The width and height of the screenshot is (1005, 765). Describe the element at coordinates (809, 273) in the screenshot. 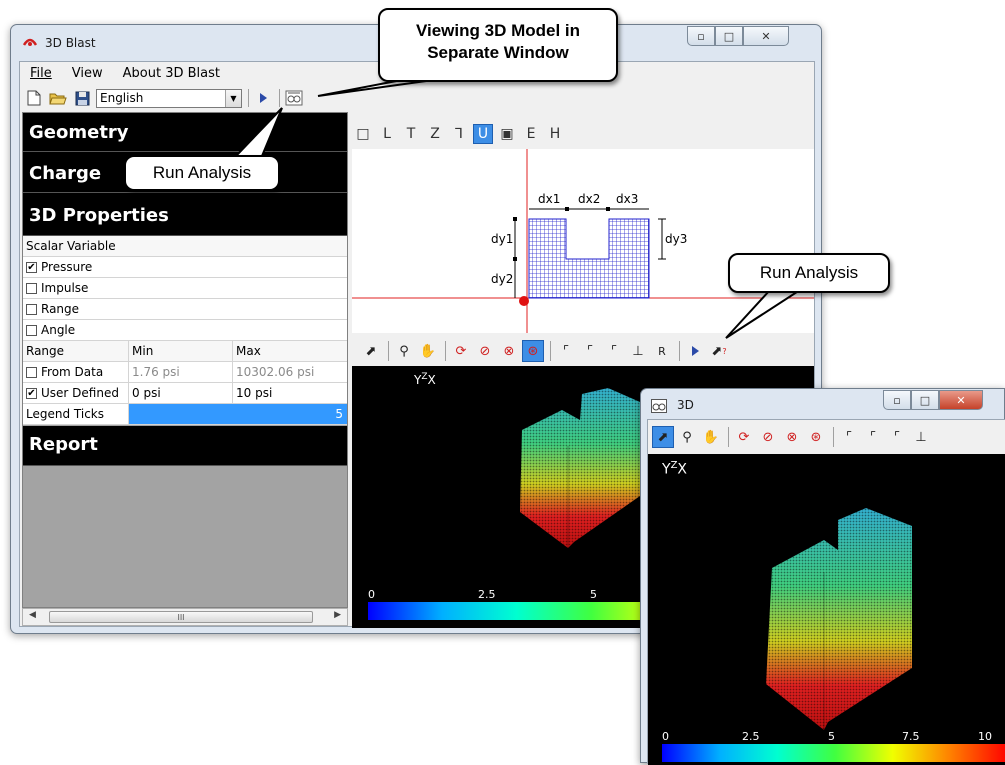

I see `callout-run-analysis-right: Run Analysis` at that location.